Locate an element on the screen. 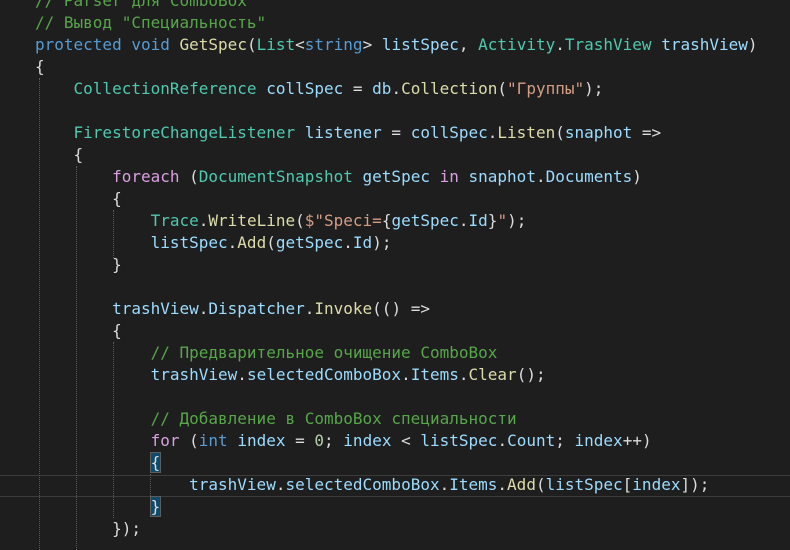  code-token-type: Activity is located at coordinates (517, 44).